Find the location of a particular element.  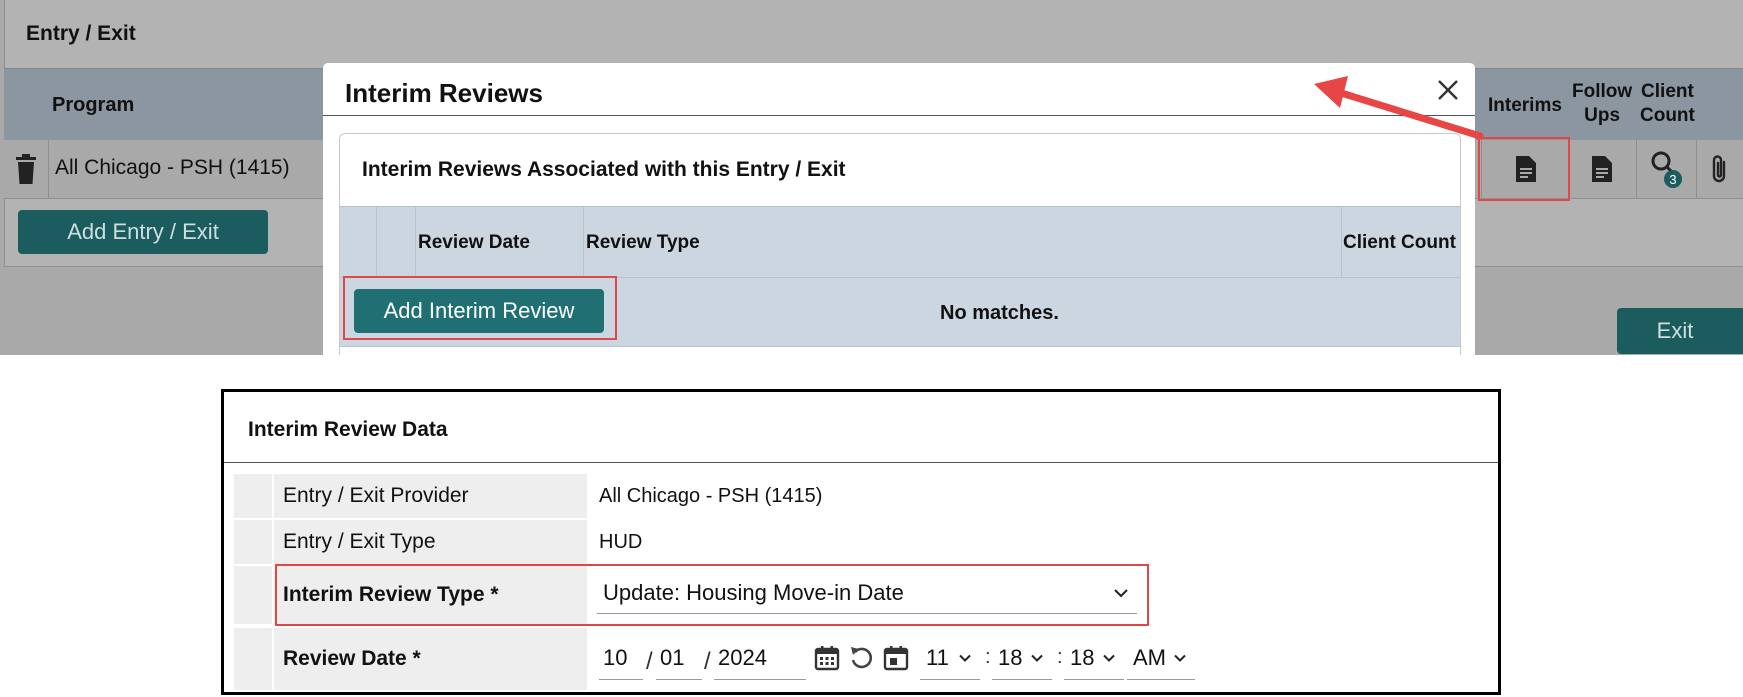

modal-title: Interim Reviews is located at coordinates (444, 93).